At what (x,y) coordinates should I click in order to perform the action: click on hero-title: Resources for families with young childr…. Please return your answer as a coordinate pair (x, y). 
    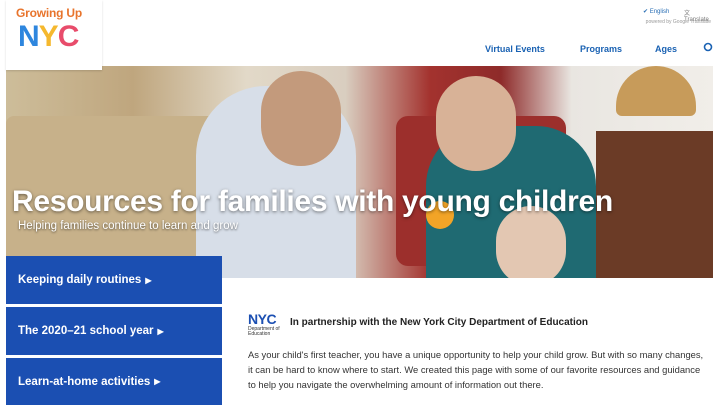
    Looking at the image, I should click on (312, 201).